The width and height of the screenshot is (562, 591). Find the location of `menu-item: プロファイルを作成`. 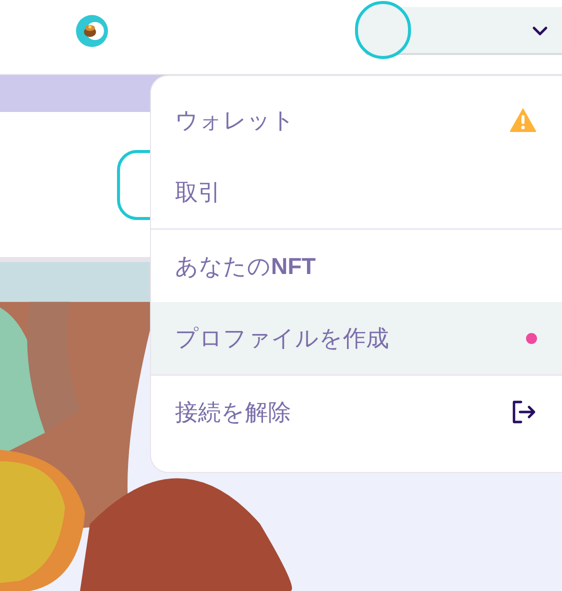

menu-item: プロファイルを作成 is located at coordinates (356, 338).